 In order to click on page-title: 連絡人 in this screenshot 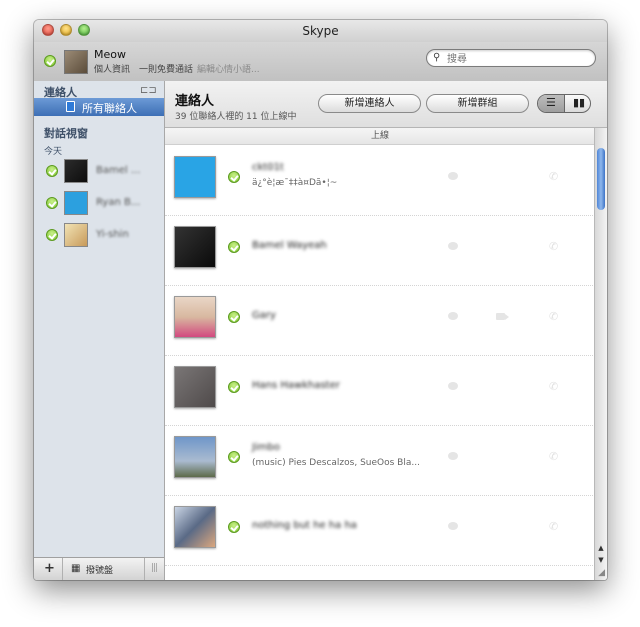, I will do `click(195, 101)`.